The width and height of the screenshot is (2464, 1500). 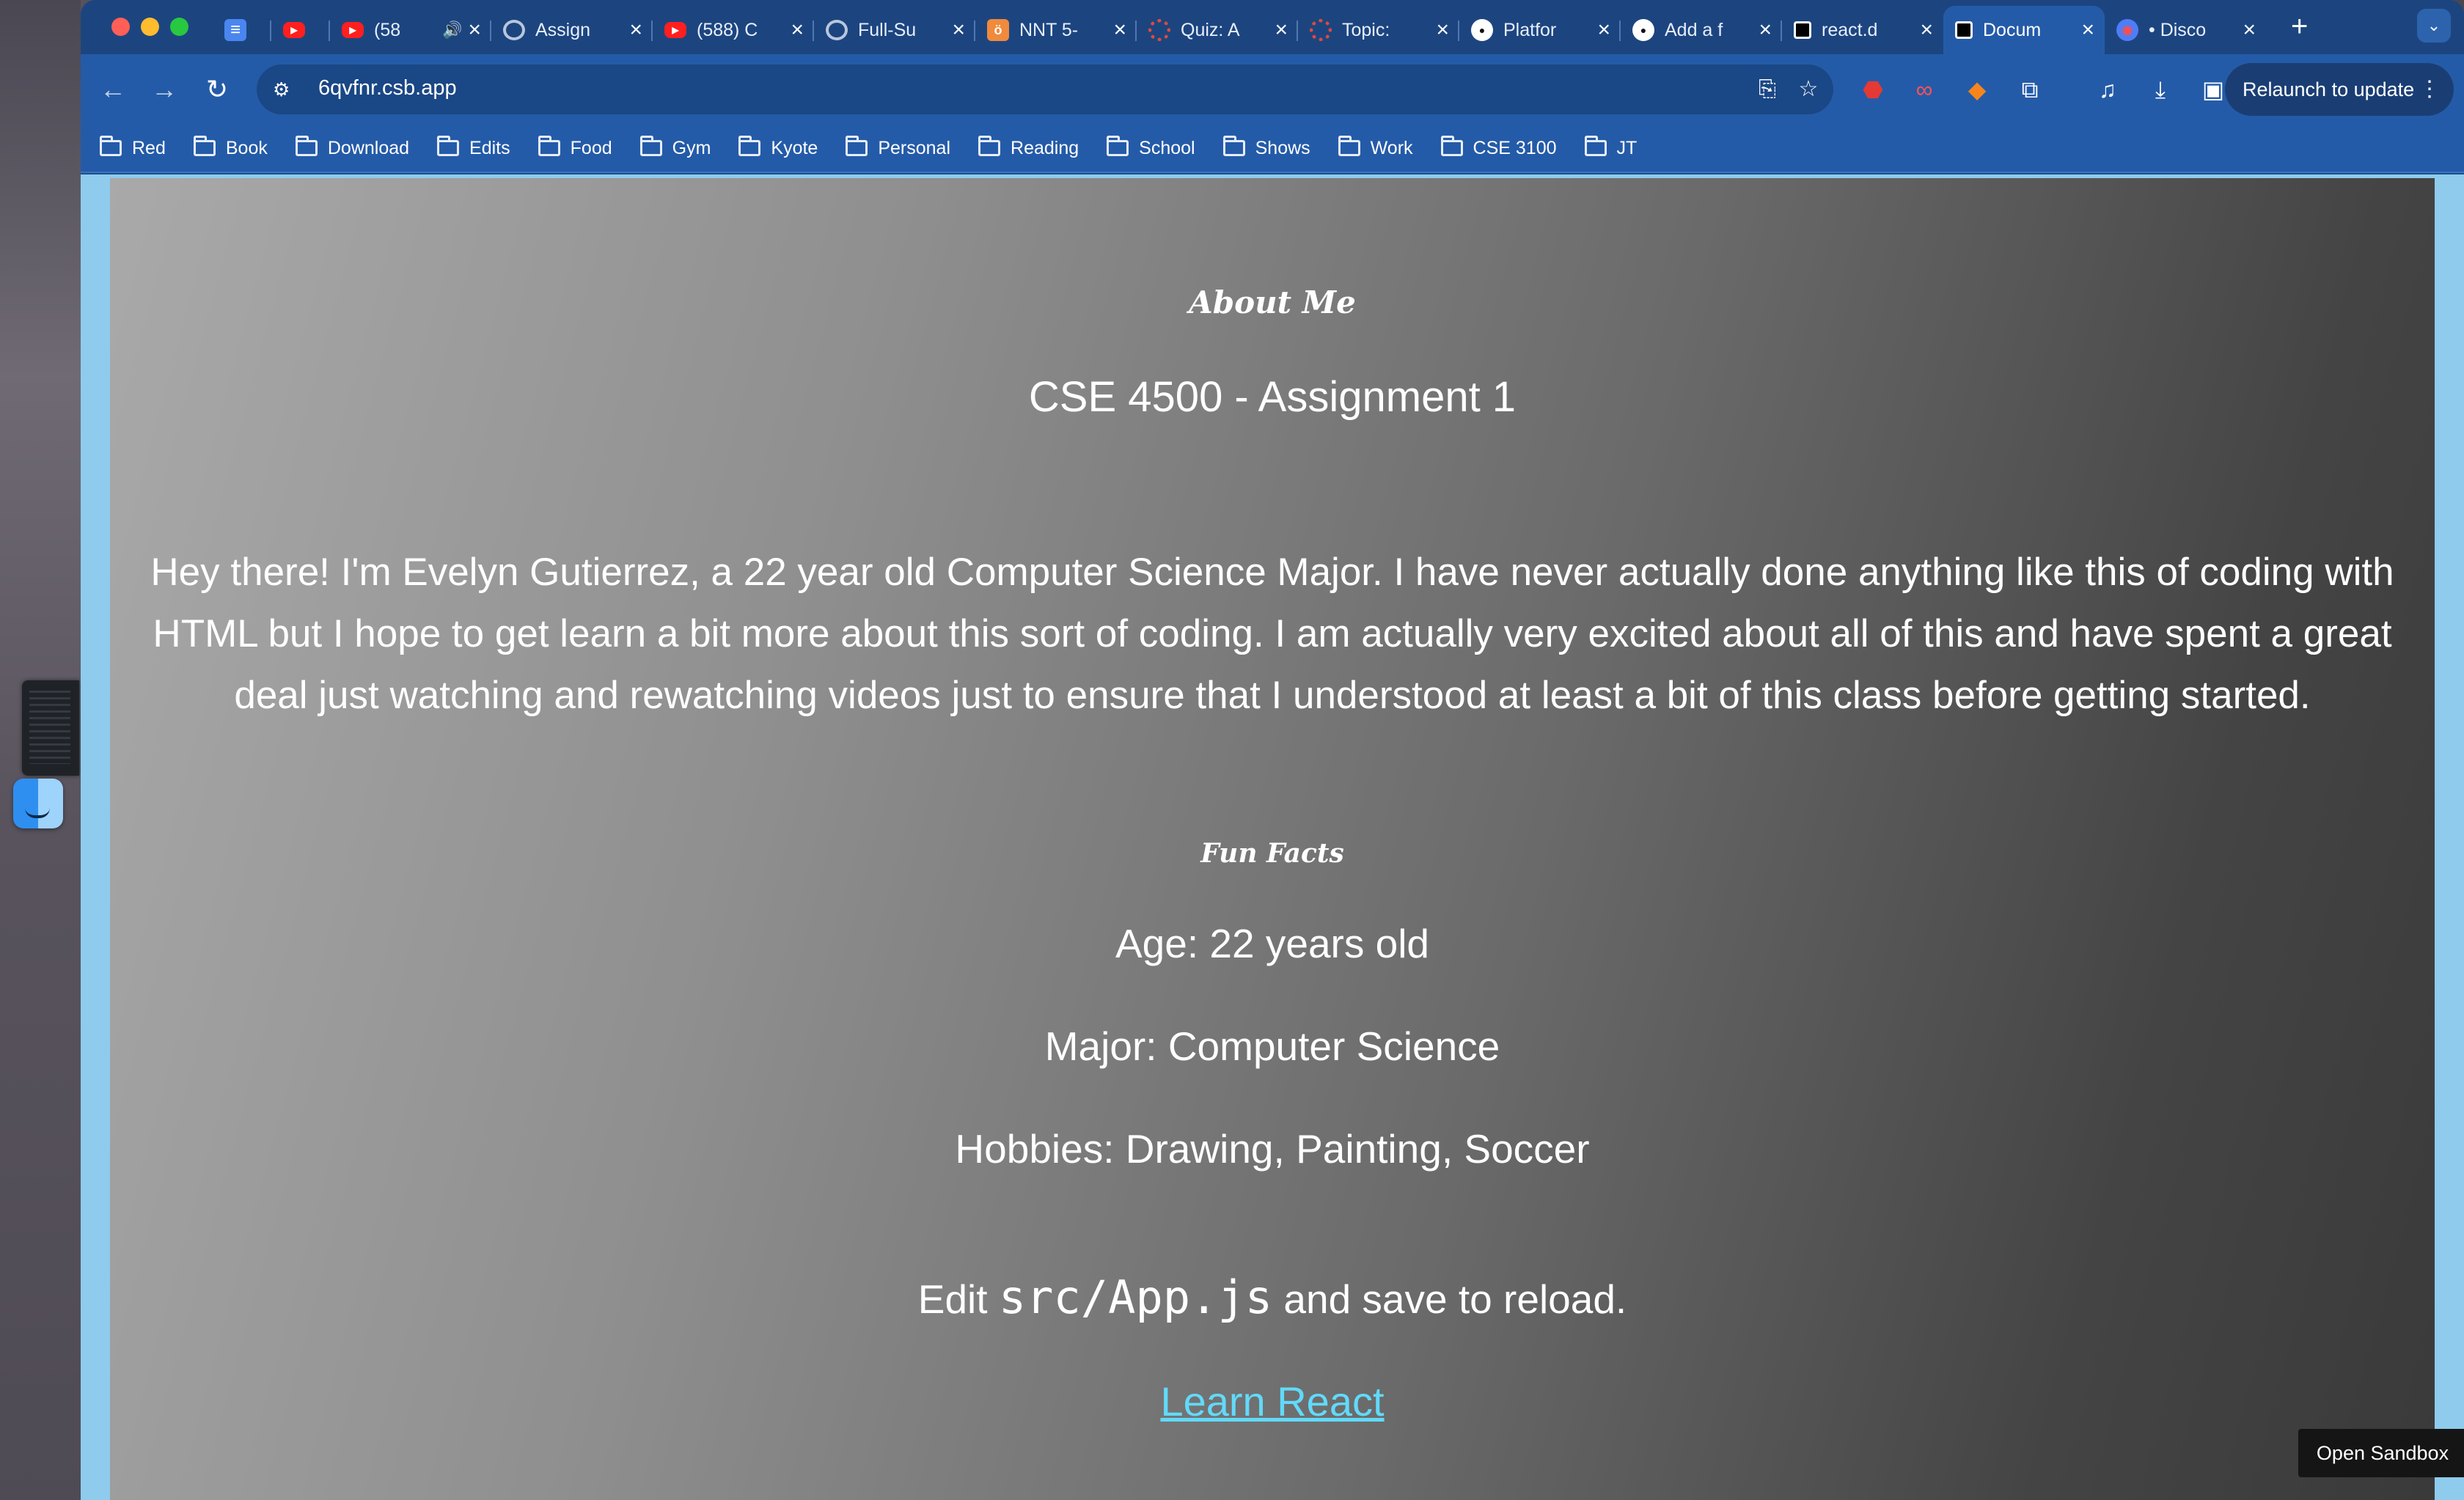 I want to click on bookmark-folder: Kyote, so click(x=778, y=148).